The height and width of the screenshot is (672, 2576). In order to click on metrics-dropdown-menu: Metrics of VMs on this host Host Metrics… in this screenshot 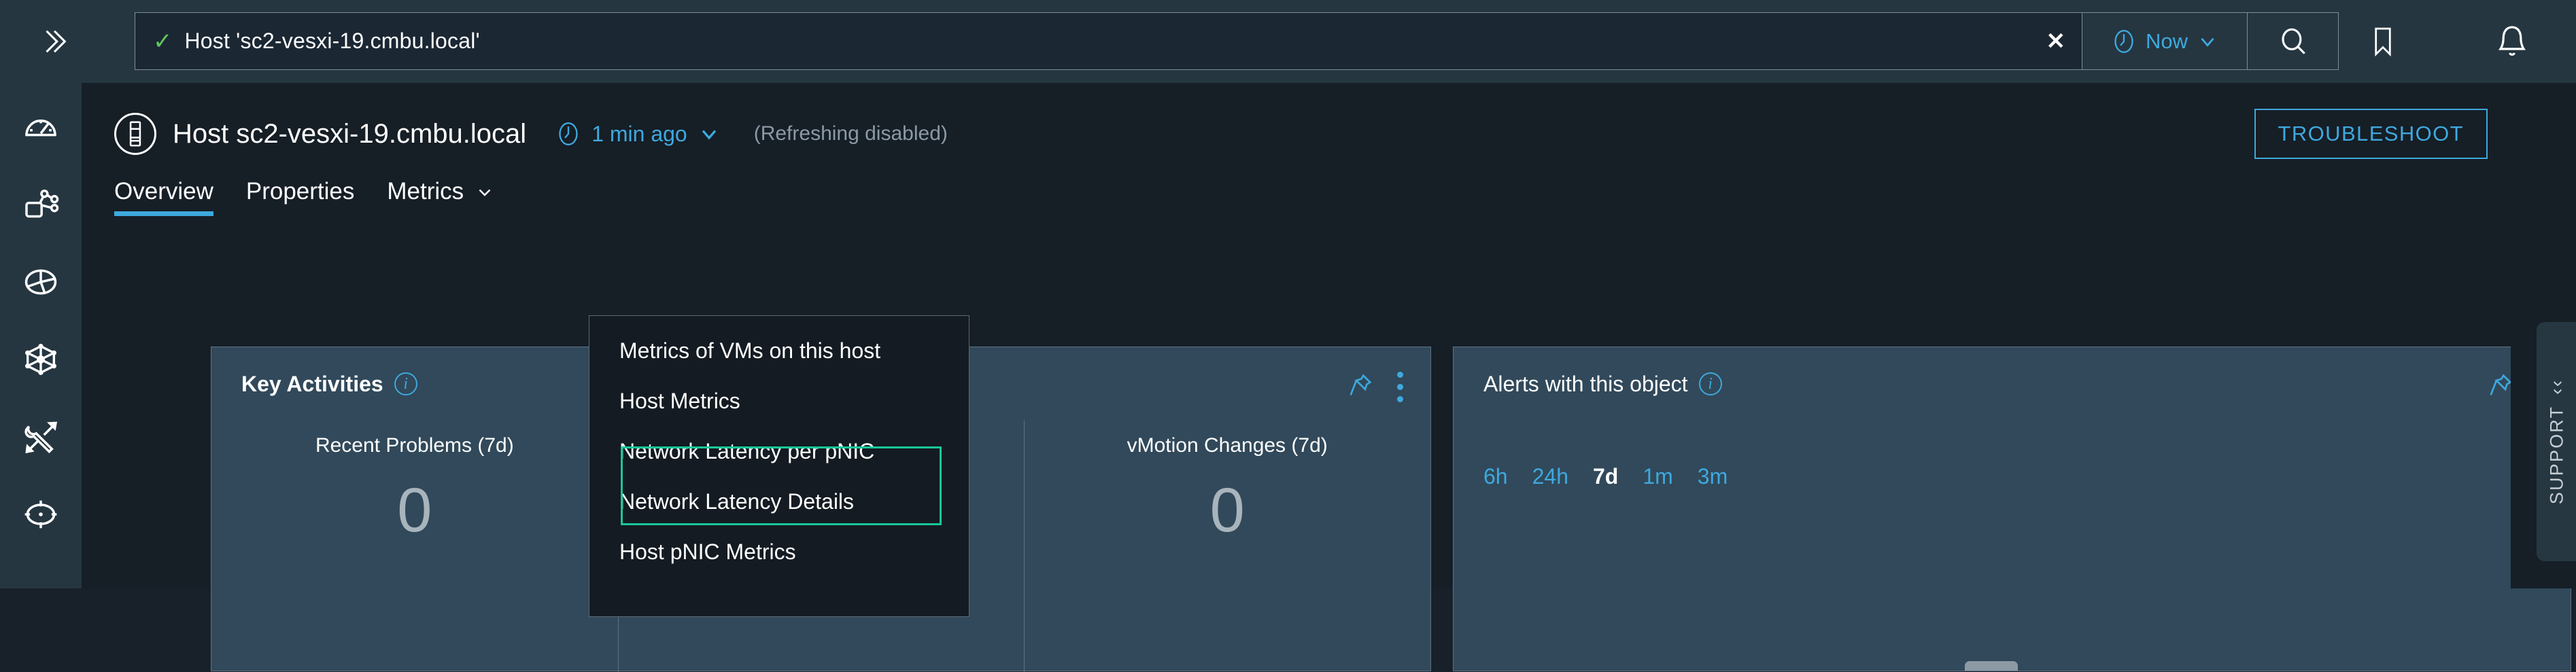, I will do `click(779, 466)`.